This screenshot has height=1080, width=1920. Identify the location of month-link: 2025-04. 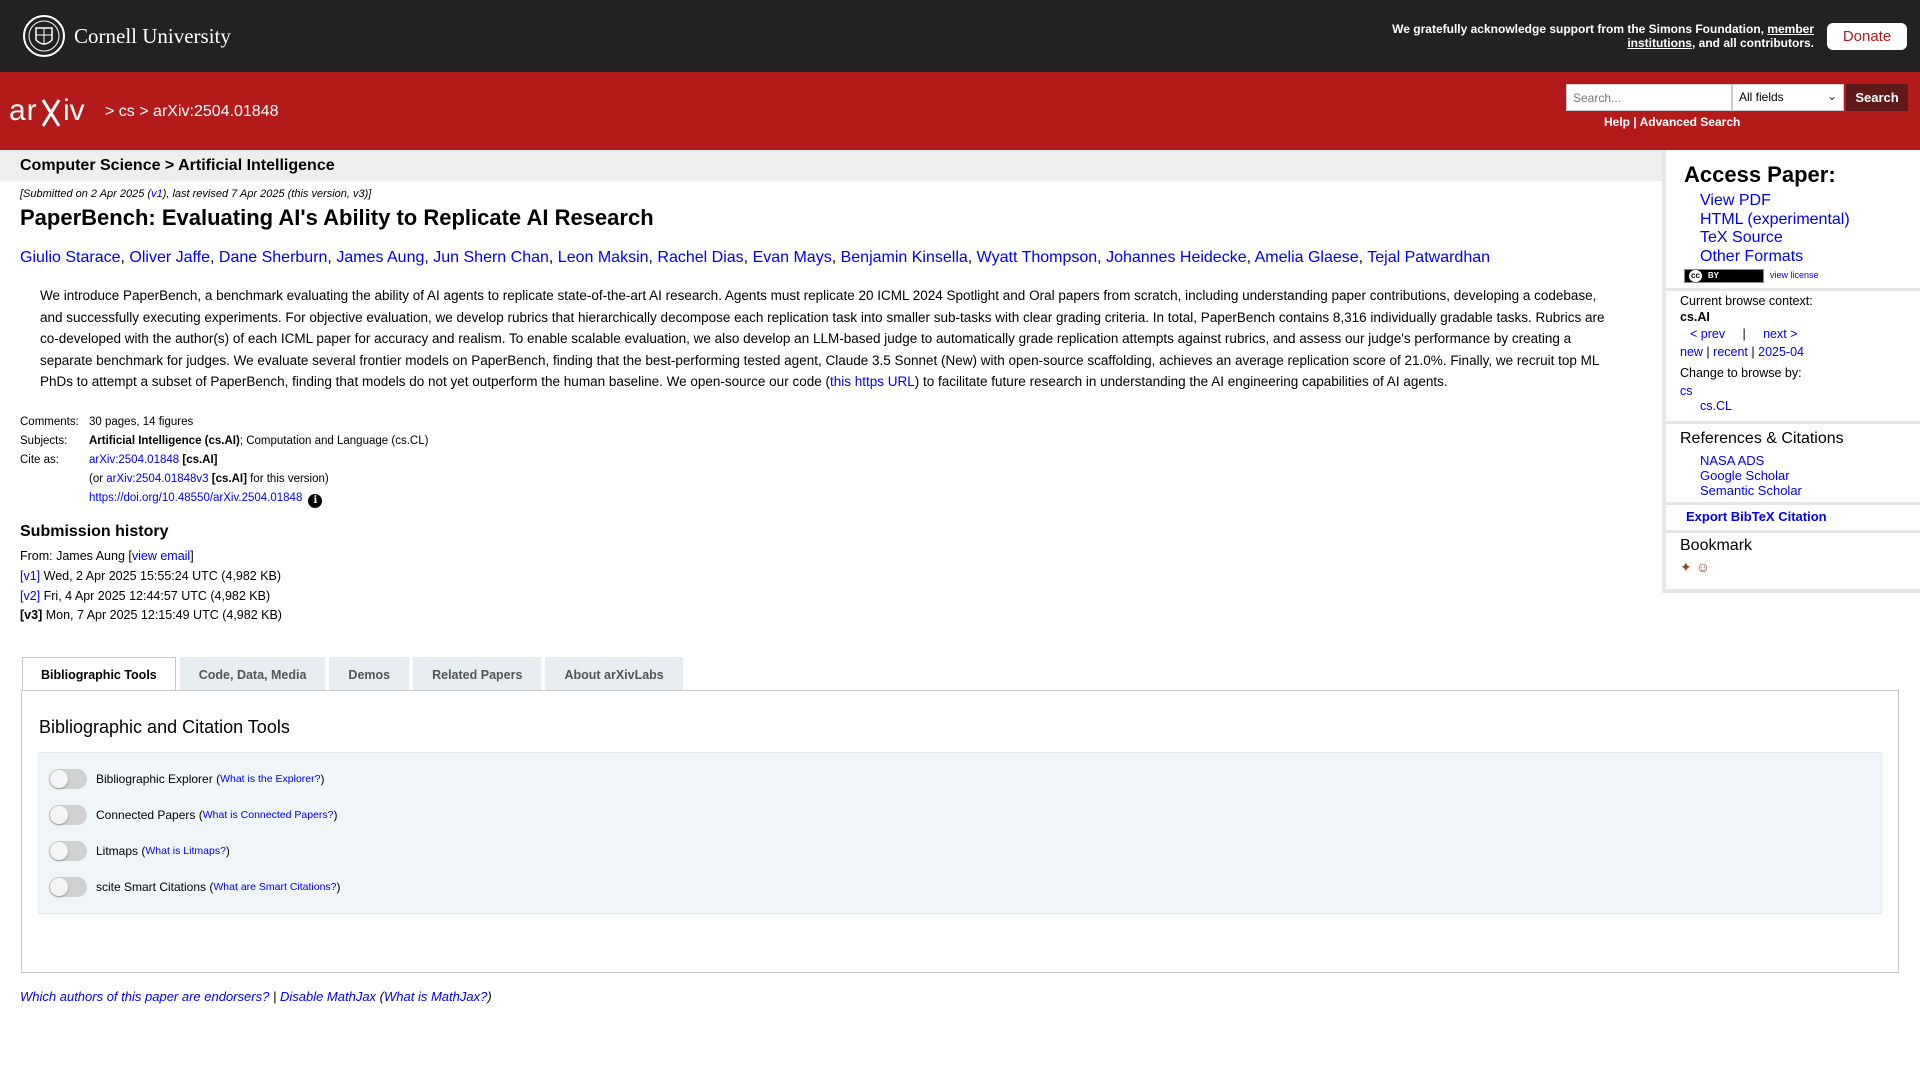
(1781, 352).